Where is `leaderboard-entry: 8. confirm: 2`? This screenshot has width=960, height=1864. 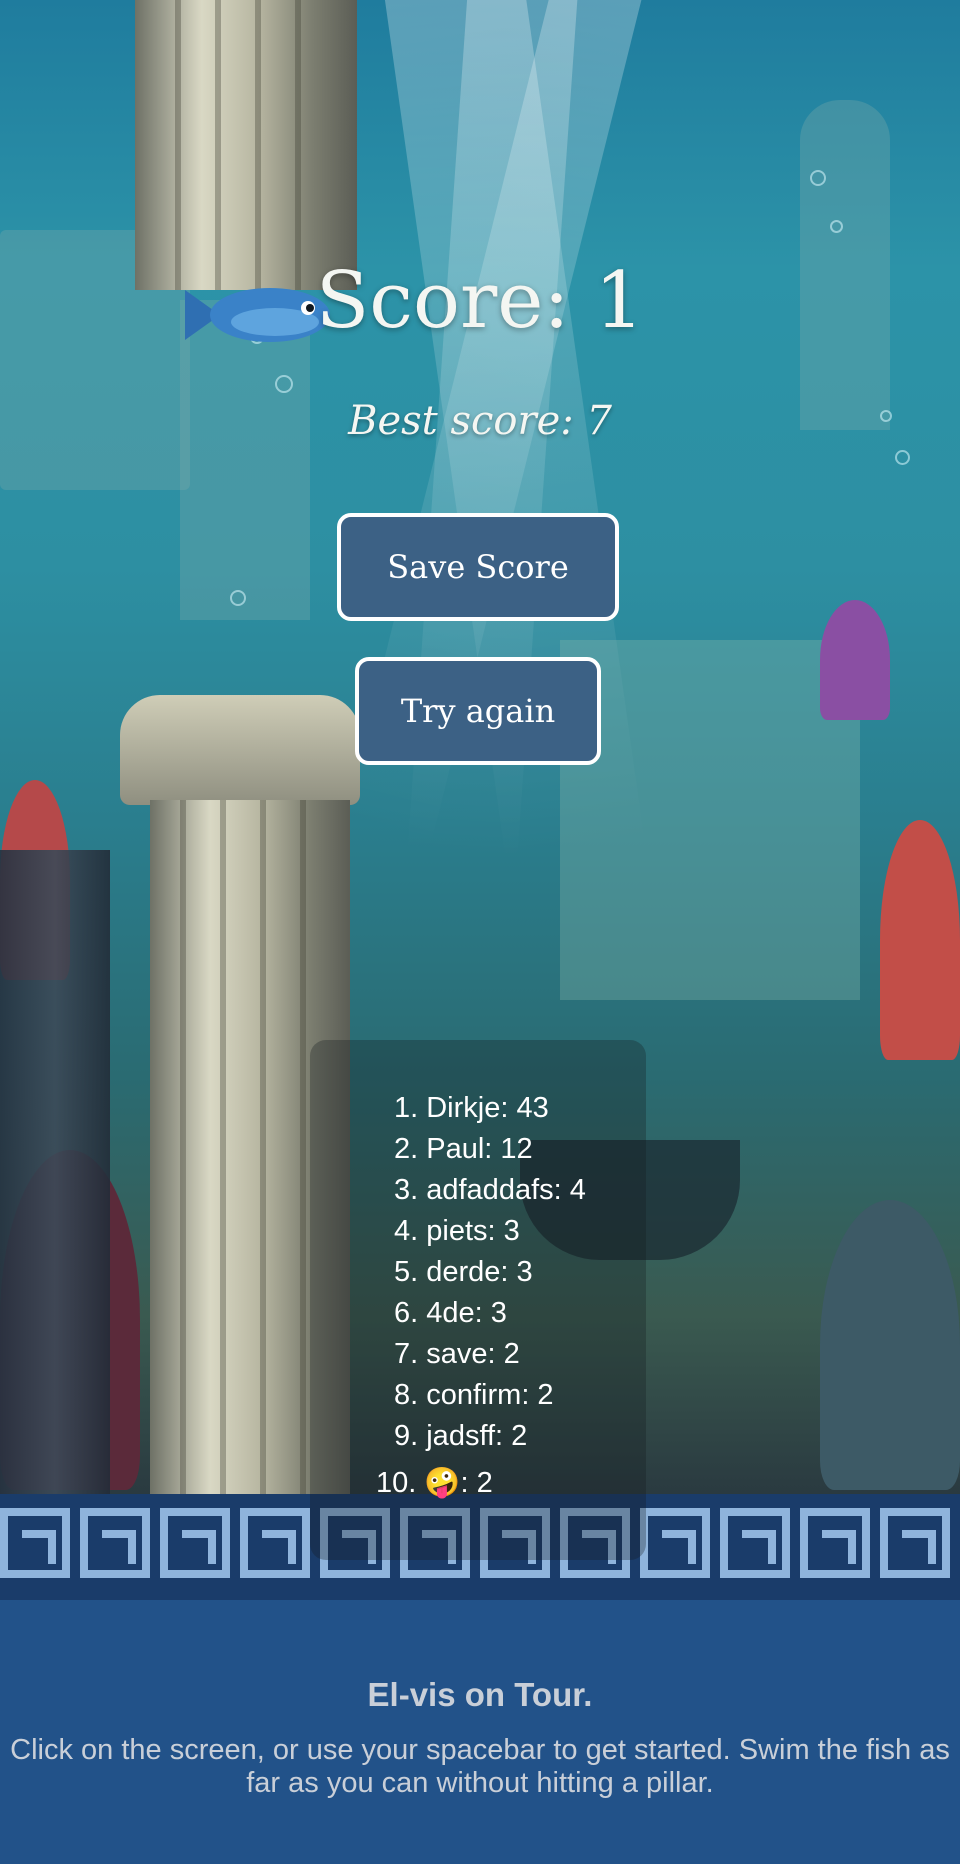
leaderboard-entry: 8. confirm: 2 is located at coordinates (474, 1395).